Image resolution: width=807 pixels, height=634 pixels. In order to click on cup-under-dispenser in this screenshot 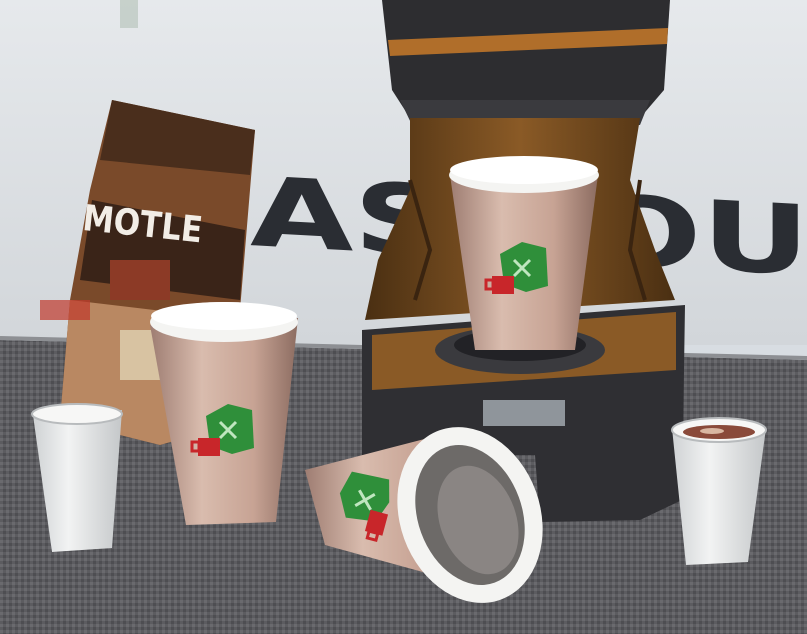, I will do `click(524, 253)`.